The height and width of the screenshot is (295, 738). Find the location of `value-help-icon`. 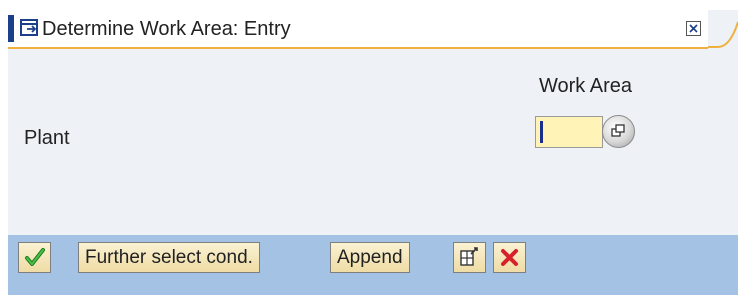

value-help-icon is located at coordinates (618, 131).